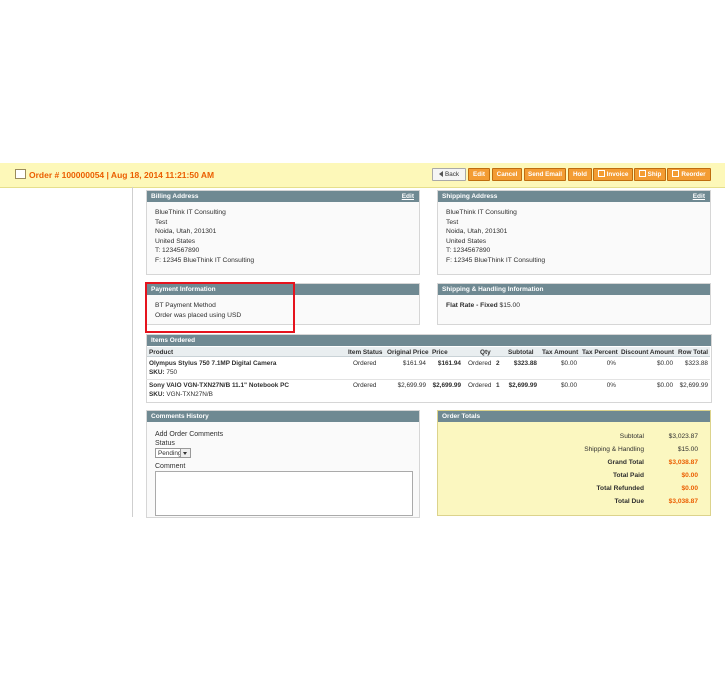 This screenshot has height=680, width=725. Describe the element at coordinates (648, 352) in the screenshot. I see `col-discount-amount: Discount Amount` at that location.